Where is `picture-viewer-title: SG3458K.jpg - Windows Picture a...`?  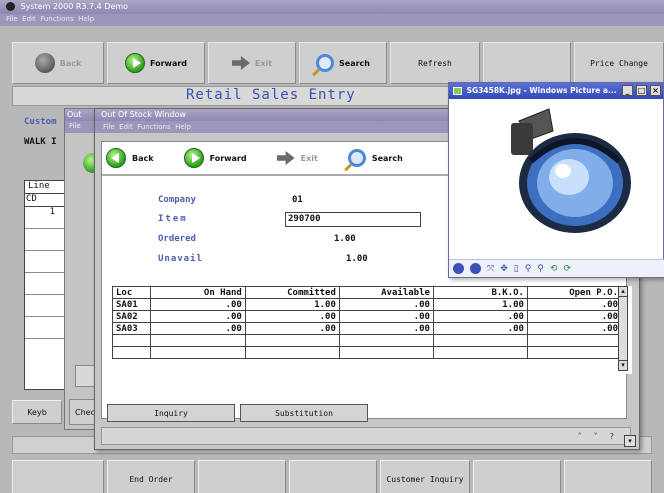
picture-viewer-title: SG3458K.jpg - Windows Picture a... is located at coordinates (541, 90).